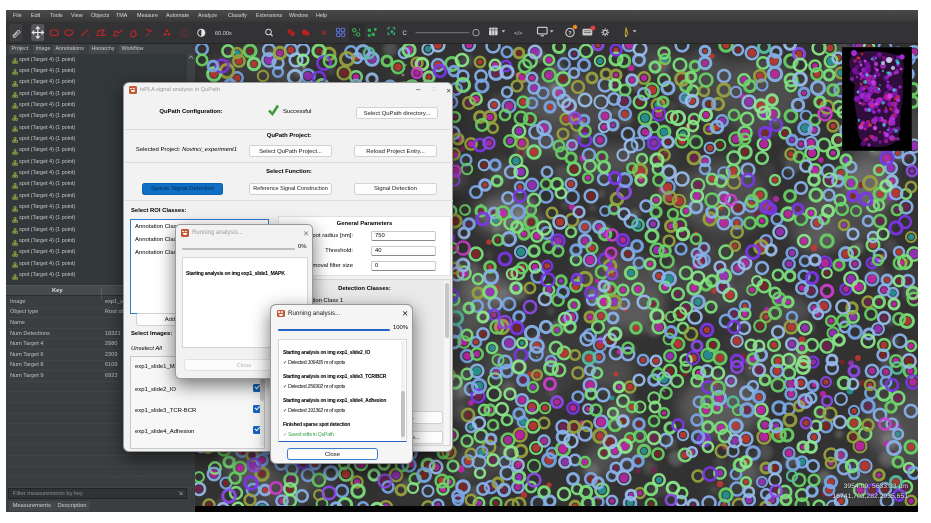  Describe the element at coordinates (324, 34) in the screenshot. I see `svg-text: N` at that location.